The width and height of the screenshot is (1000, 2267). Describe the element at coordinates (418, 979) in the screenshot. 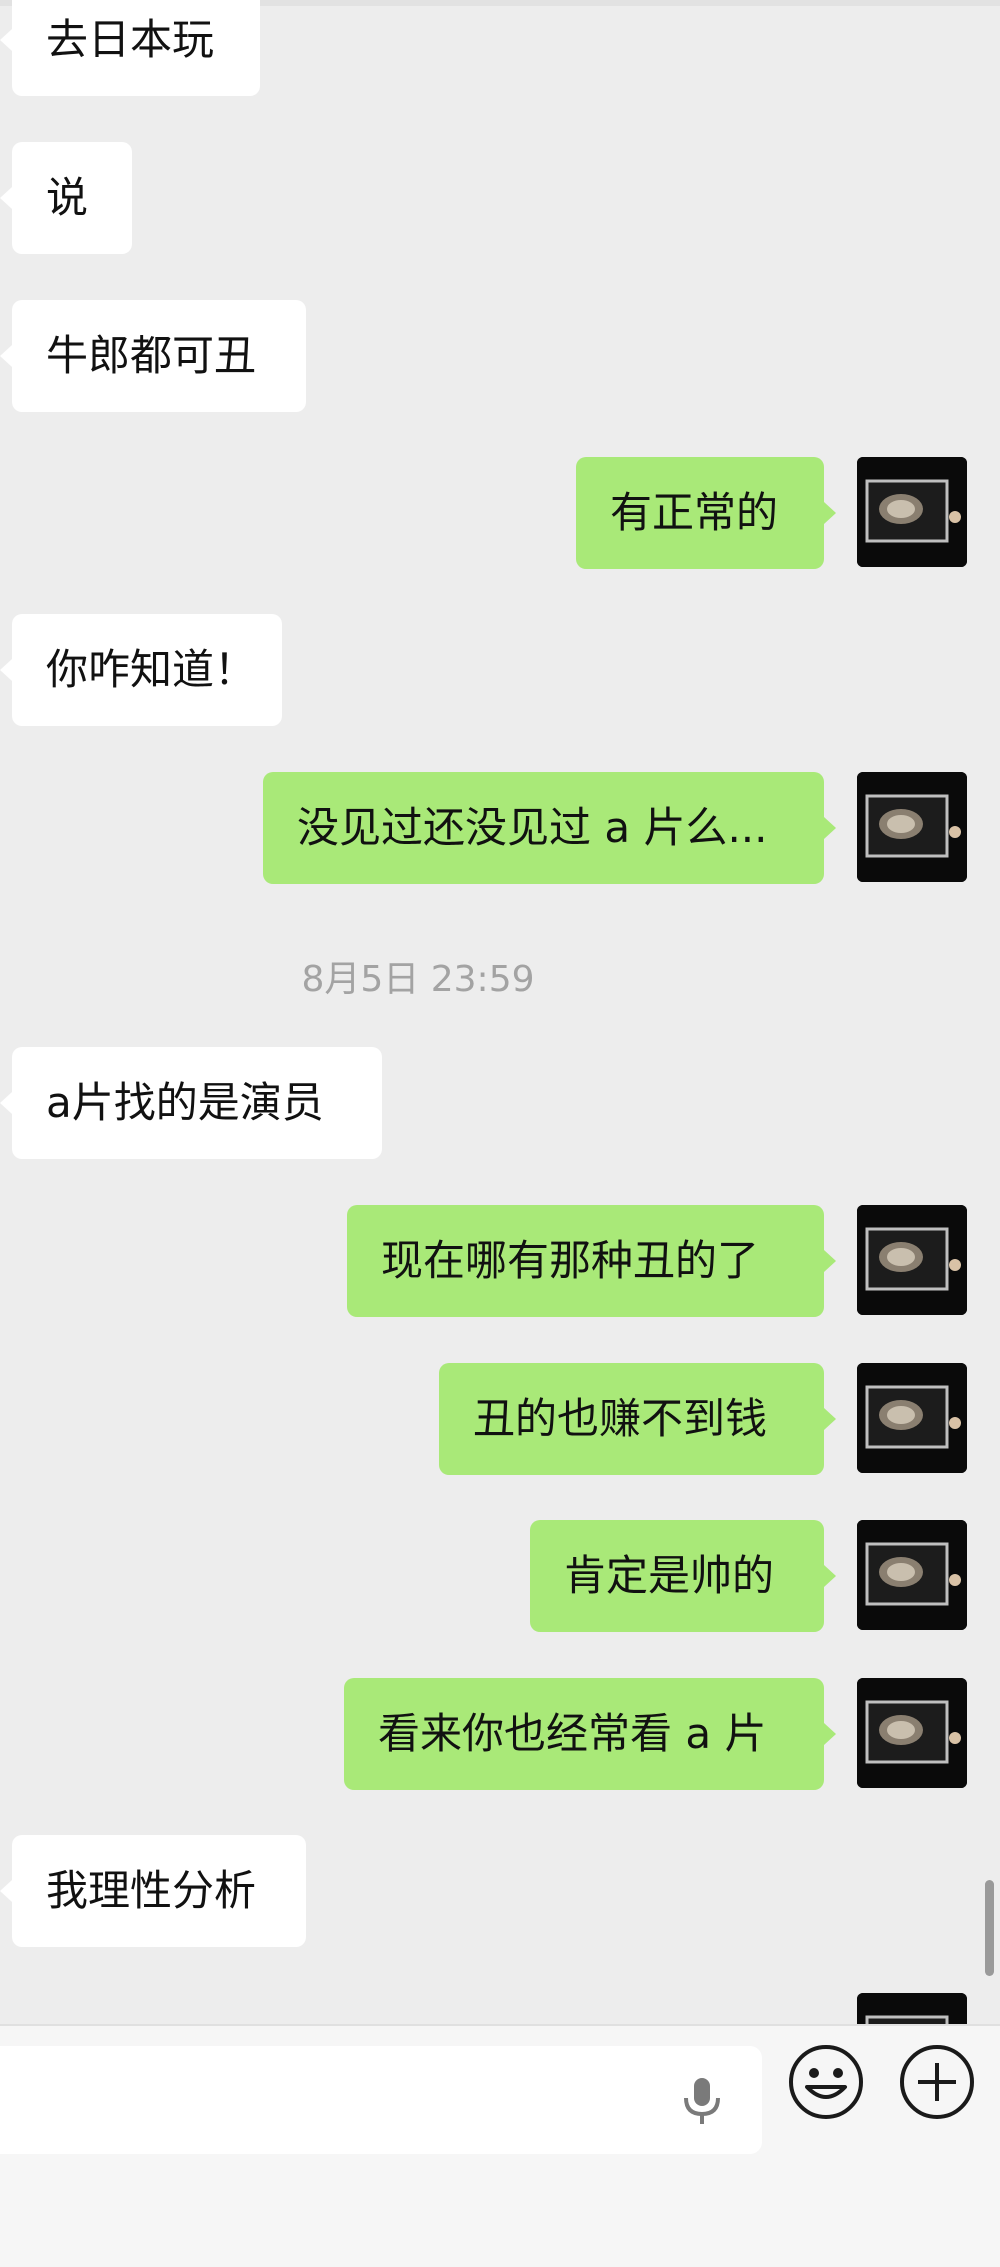

I see `message-timestamp: 8月5日 23:59` at that location.